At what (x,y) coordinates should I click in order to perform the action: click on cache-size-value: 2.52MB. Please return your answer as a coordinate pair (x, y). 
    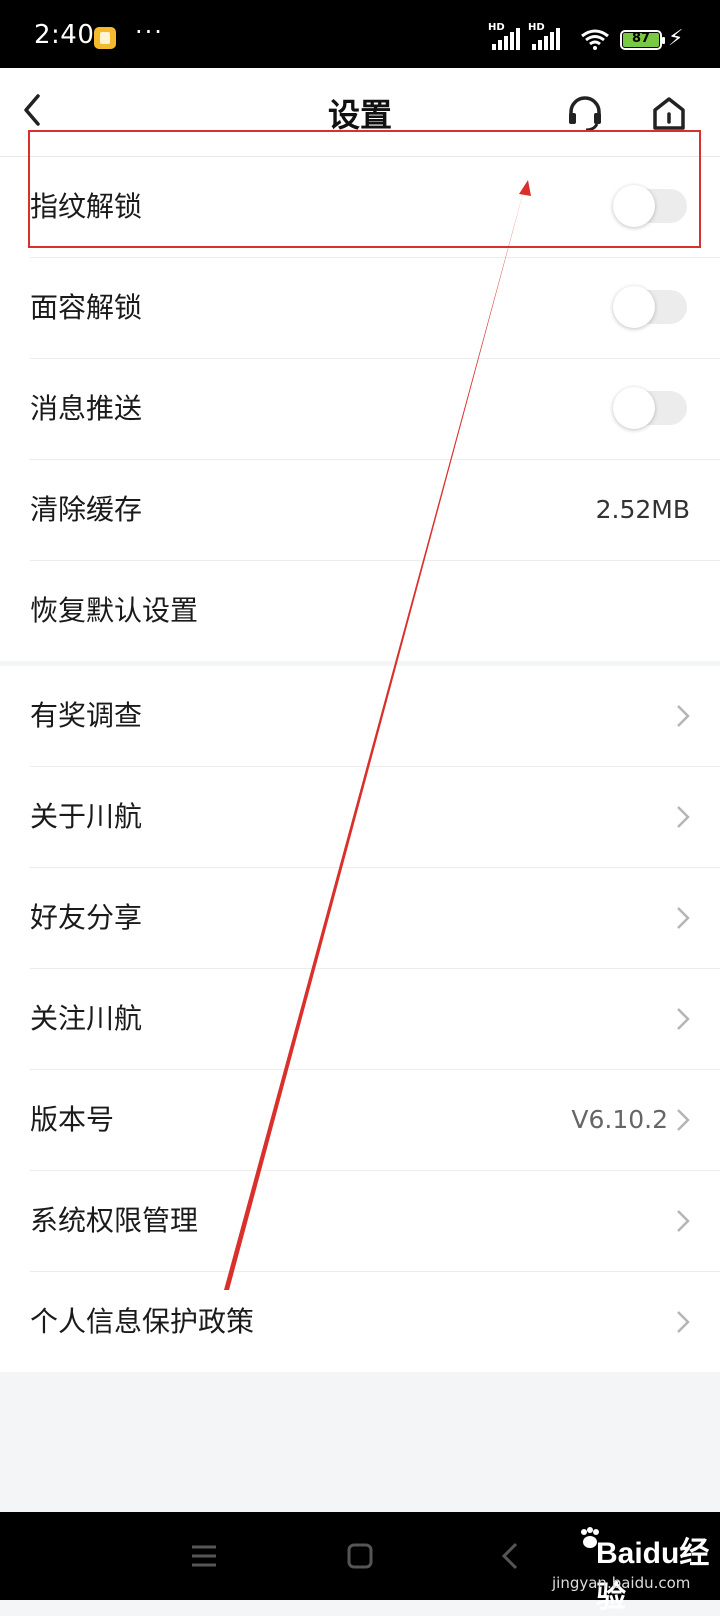
    Looking at the image, I should click on (642, 509).